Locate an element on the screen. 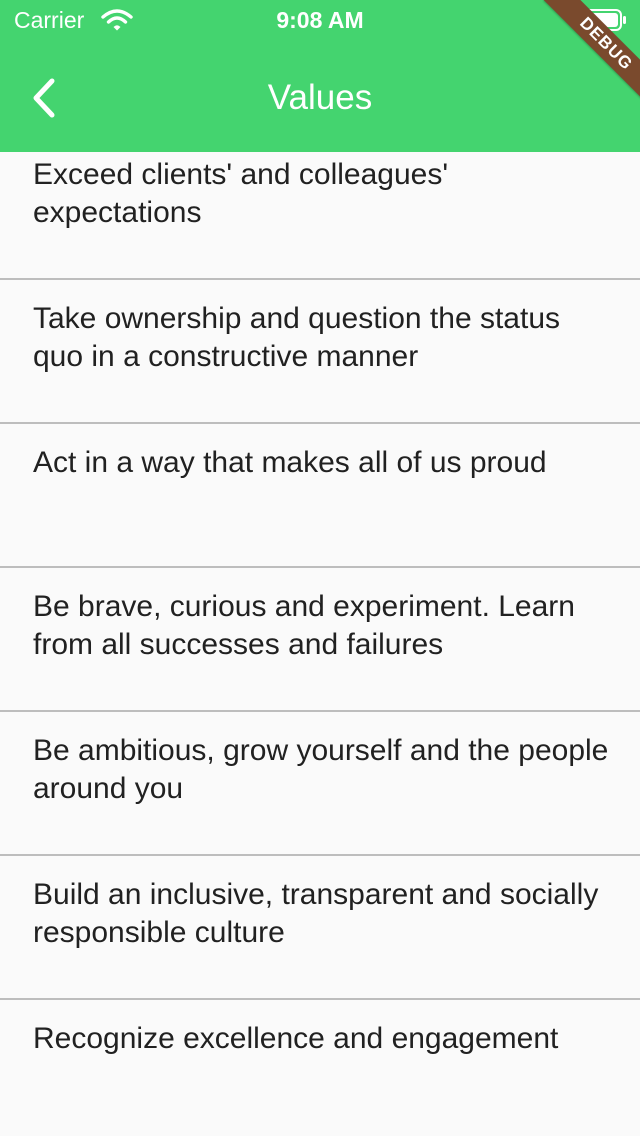 This screenshot has width=640, height=1136. page-title: Values is located at coordinates (320, 97).